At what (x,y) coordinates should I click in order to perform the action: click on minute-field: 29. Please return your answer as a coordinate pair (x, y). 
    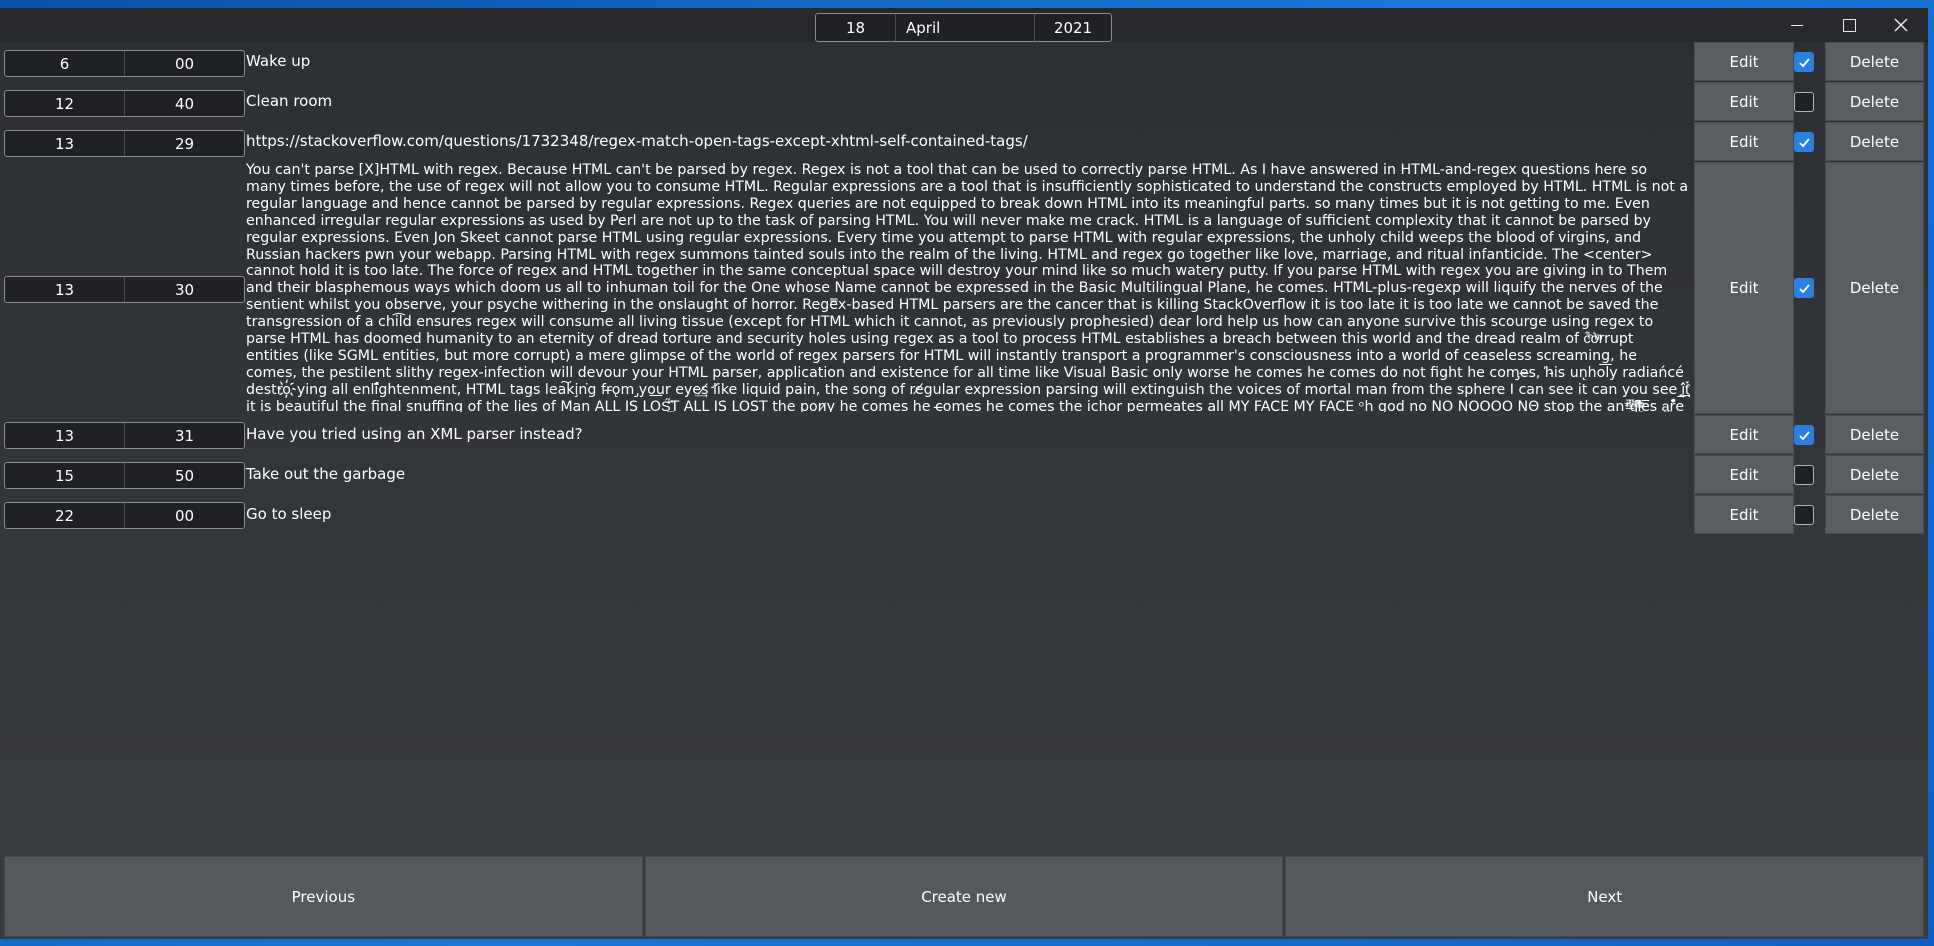
    Looking at the image, I should click on (184, 143).